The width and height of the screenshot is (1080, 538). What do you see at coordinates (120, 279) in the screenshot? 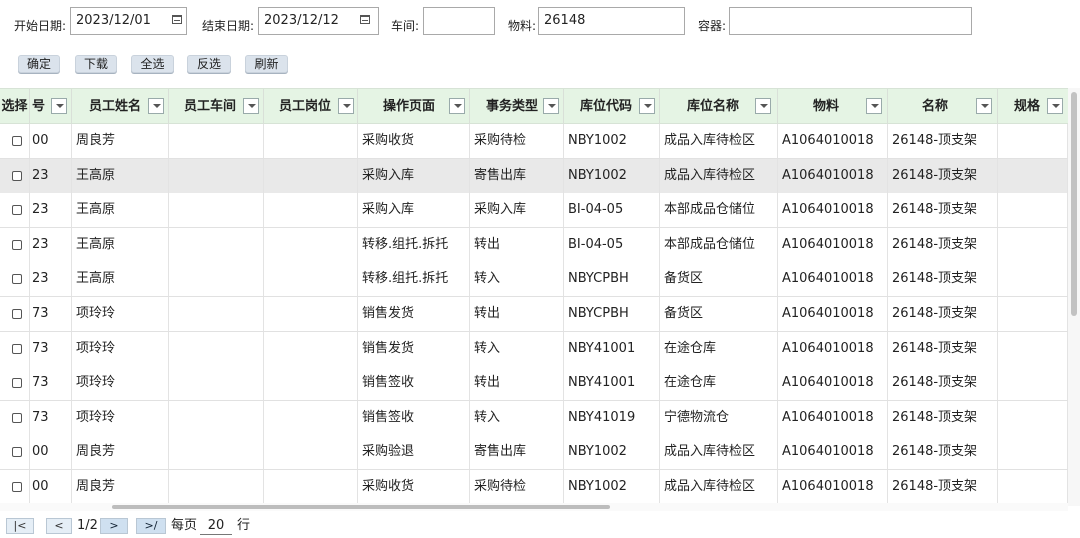
I see `employee-name-cell: 王高原` at bounding box center [120, 279].